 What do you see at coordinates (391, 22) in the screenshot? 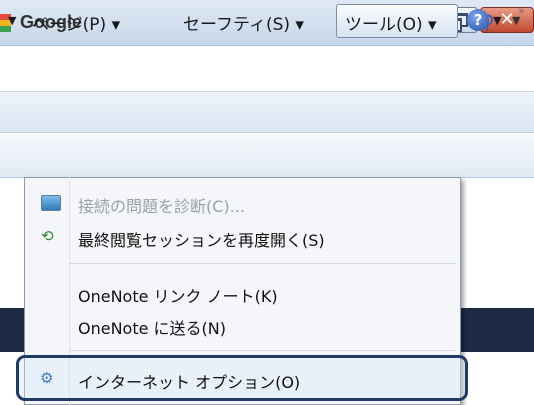
I see `tools-menu-button: ツール(O) ▾` at bounding box center [391, 22].